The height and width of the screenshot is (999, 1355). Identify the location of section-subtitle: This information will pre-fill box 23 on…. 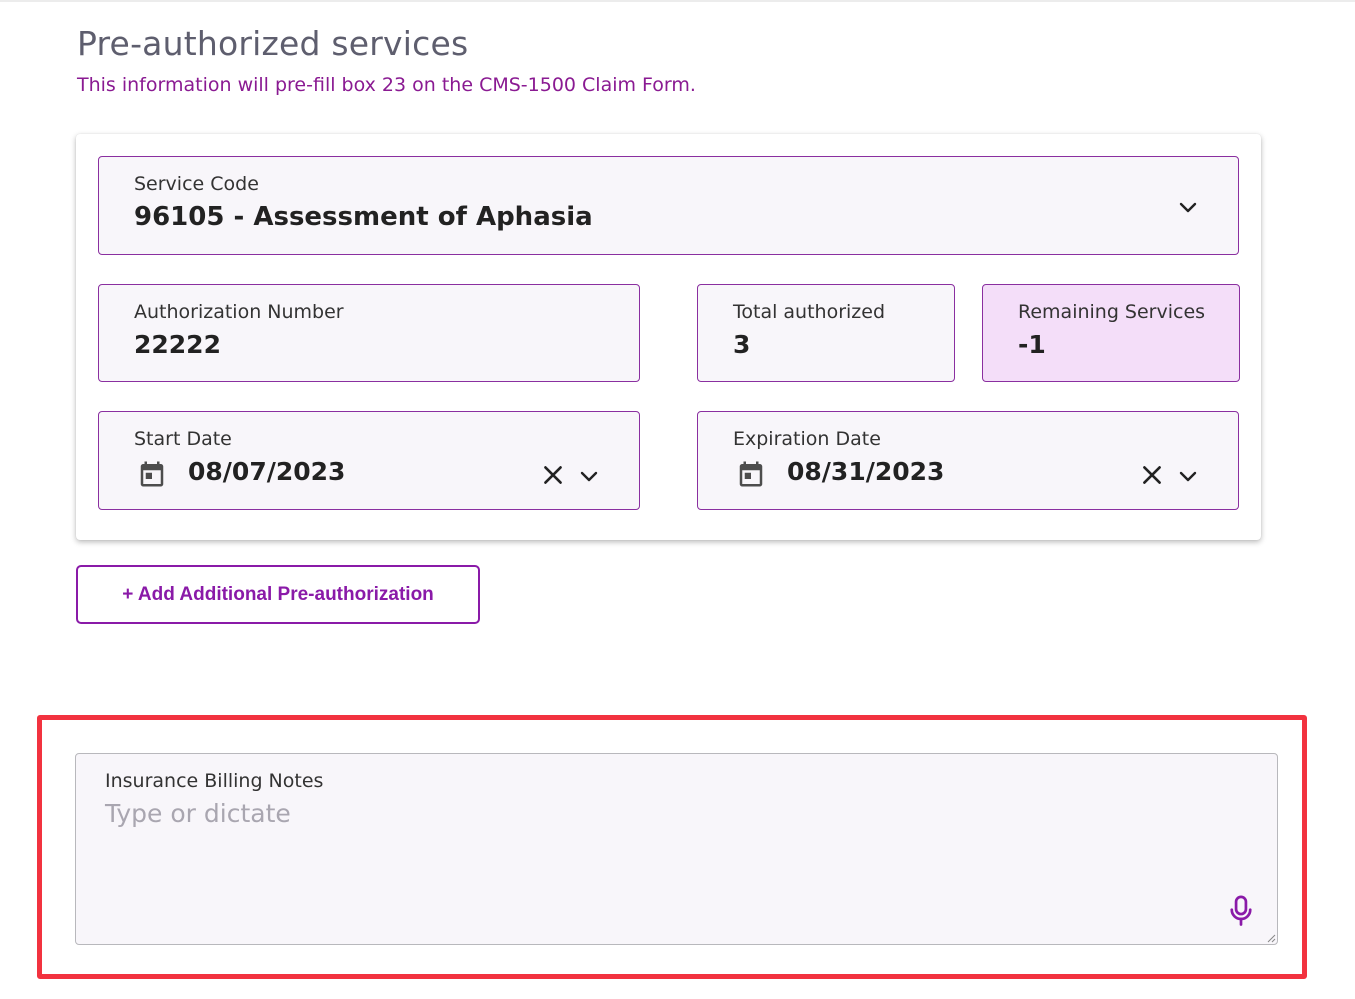
(386, 85).